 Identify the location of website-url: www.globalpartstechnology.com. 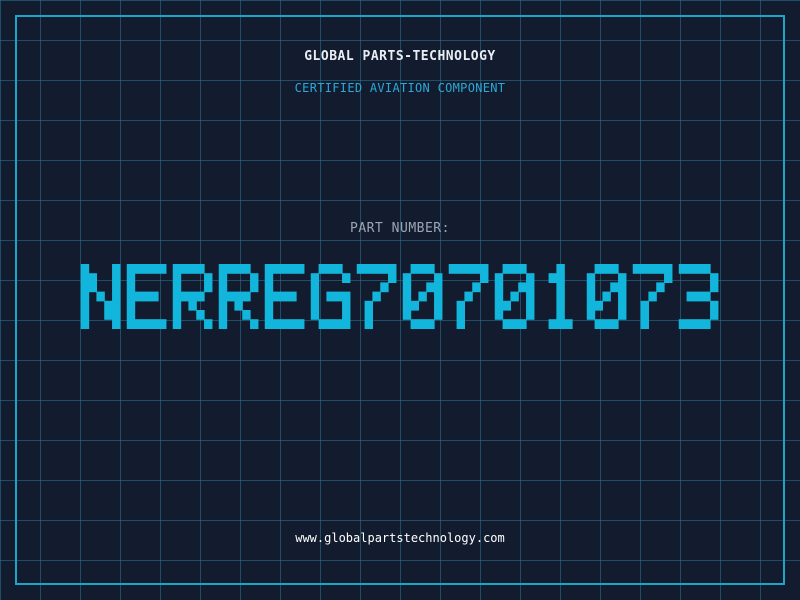
(400, 538).